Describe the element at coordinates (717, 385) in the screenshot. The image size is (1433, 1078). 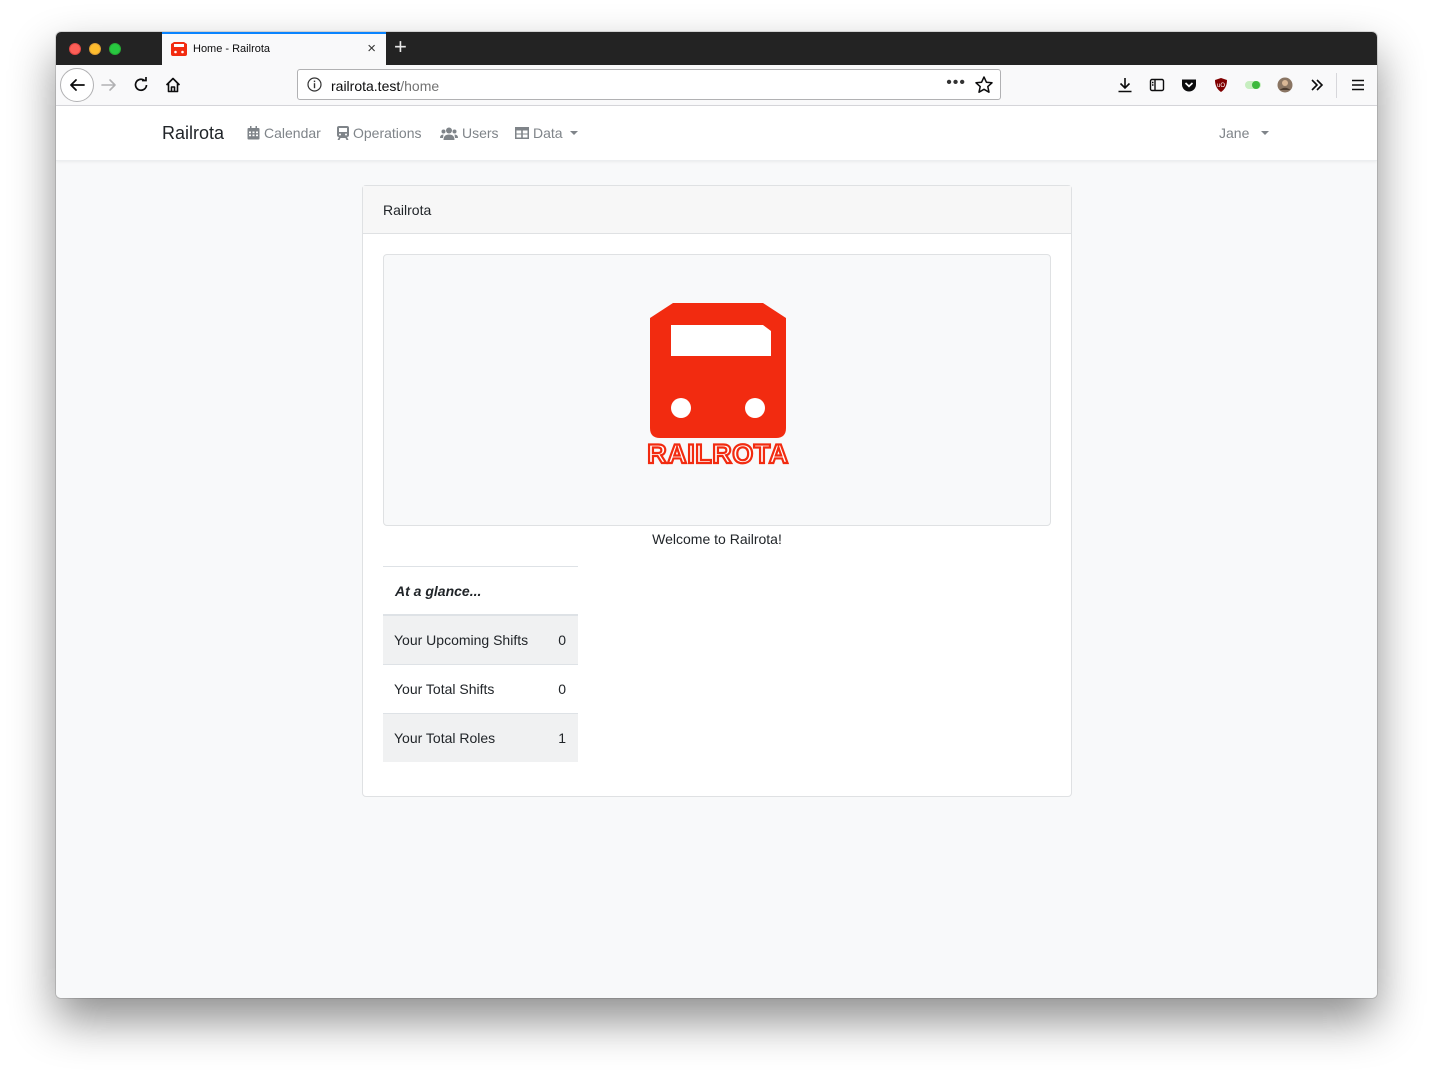
I see `railrota-logo: RAILROTA` at that location.